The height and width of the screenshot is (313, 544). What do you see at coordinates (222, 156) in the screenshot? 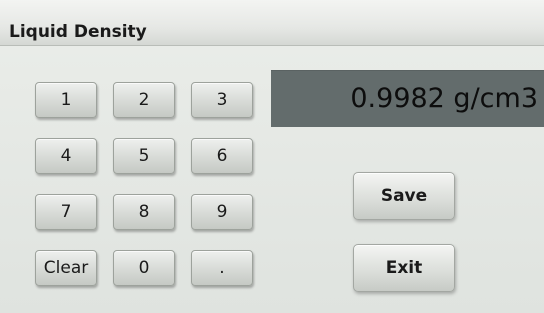
I see `key-6: 6` at bounding box center [222, 156].